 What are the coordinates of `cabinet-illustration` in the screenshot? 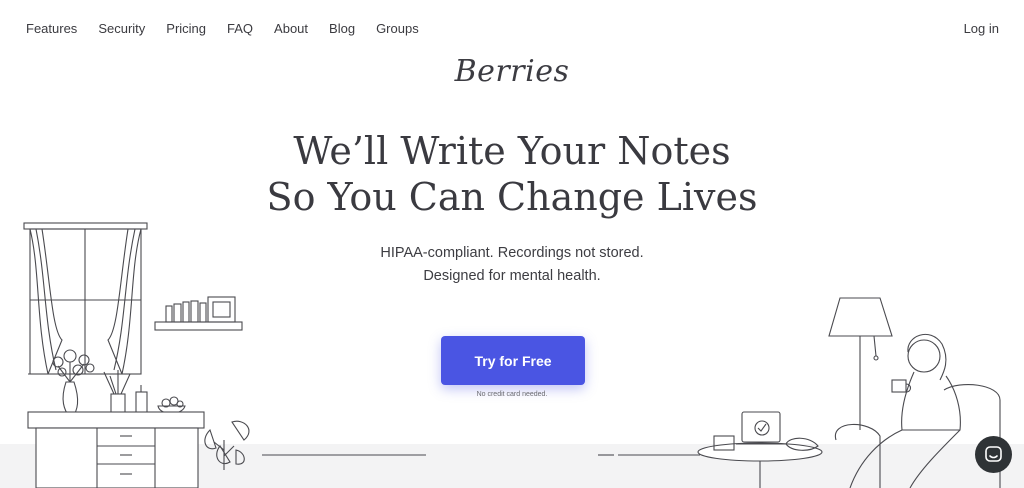 It's located at (116, 449).